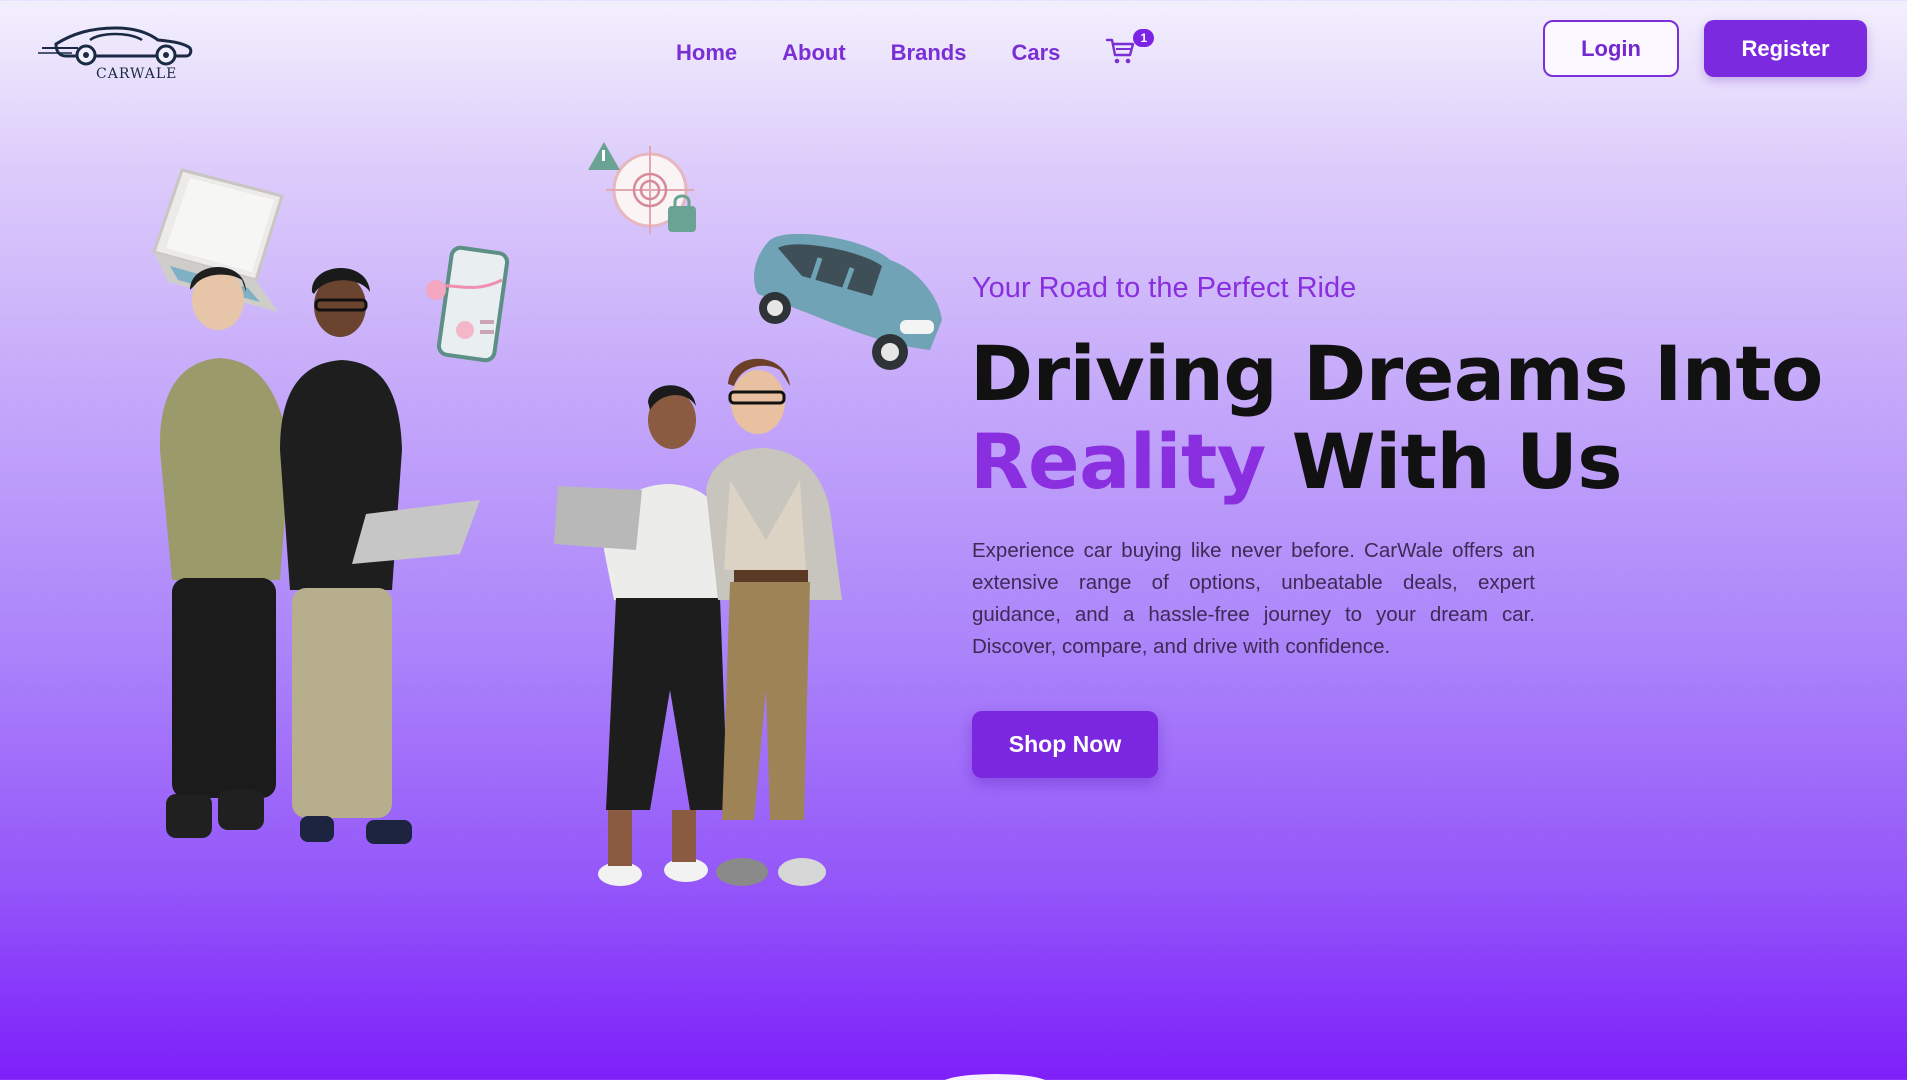  What do you see at coordinates (706, 53) in the screenshot?
I see `nav-link-home: Home` at bounding box center [706, 53].